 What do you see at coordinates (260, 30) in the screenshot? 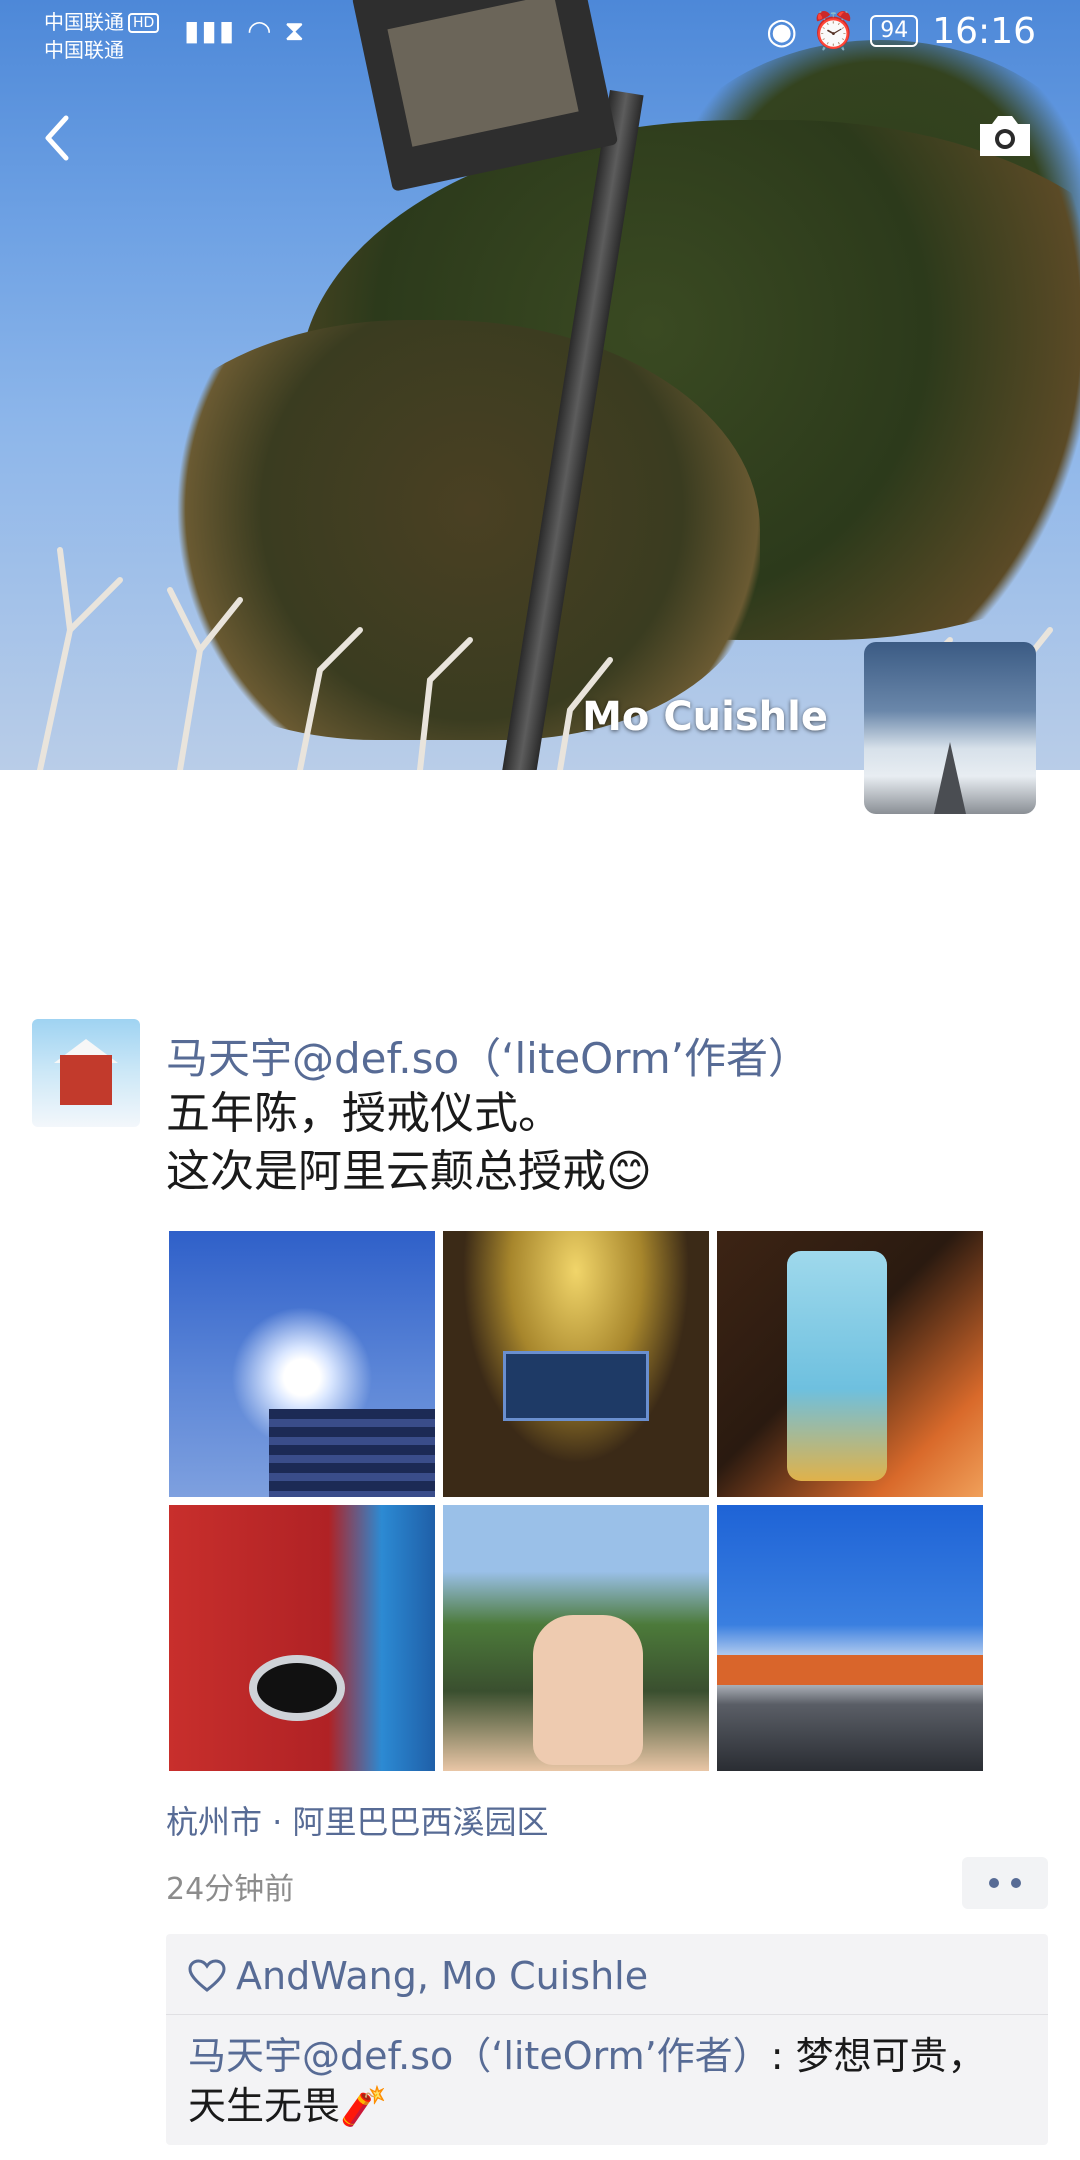
I see `wifi-icon: ◠` at bounding box center [260, 30].